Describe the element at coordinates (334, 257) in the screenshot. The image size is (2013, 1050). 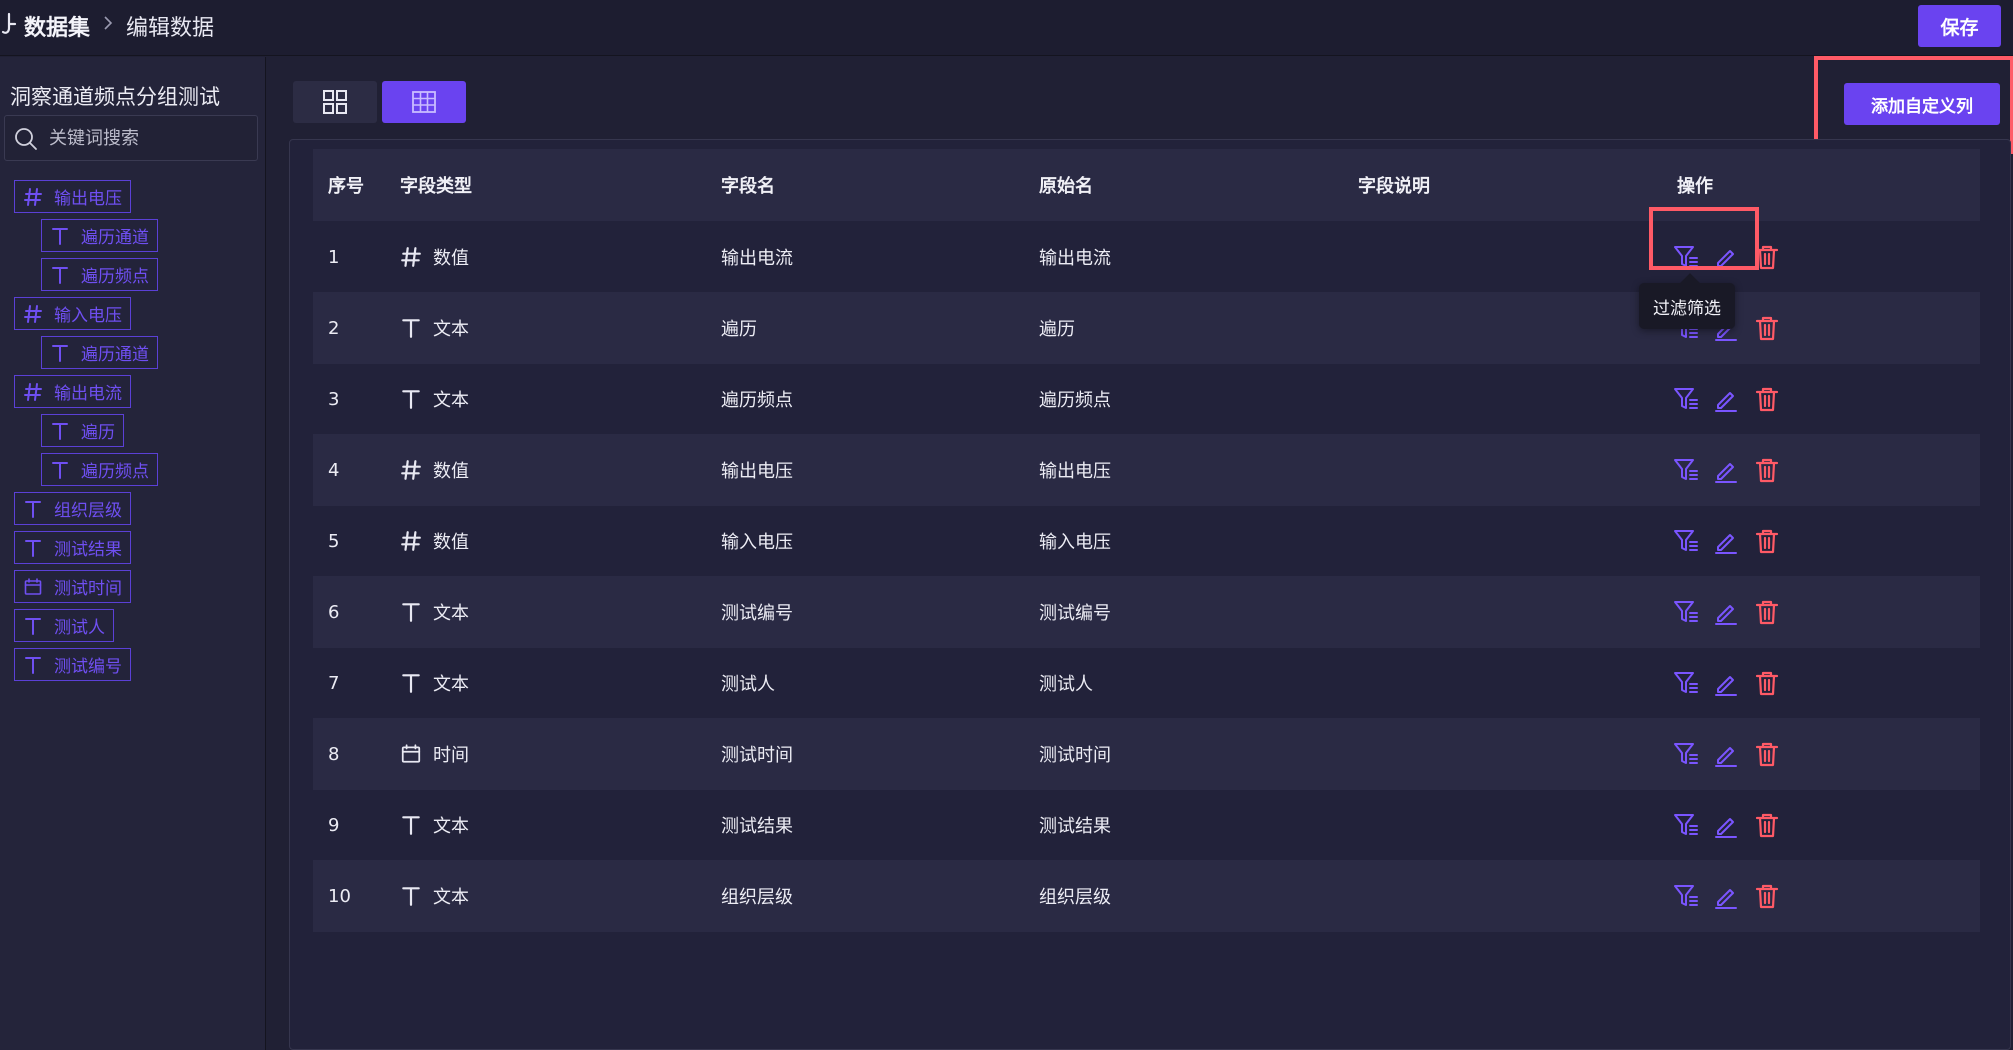
I see `row-index: 1` at that location.